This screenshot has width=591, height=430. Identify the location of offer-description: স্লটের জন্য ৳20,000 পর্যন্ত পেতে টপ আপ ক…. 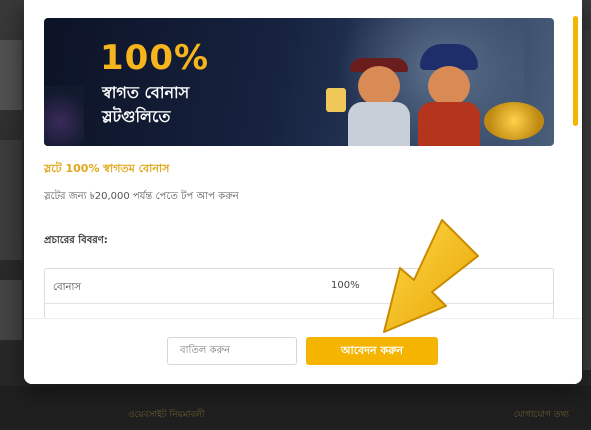
(141, 196).